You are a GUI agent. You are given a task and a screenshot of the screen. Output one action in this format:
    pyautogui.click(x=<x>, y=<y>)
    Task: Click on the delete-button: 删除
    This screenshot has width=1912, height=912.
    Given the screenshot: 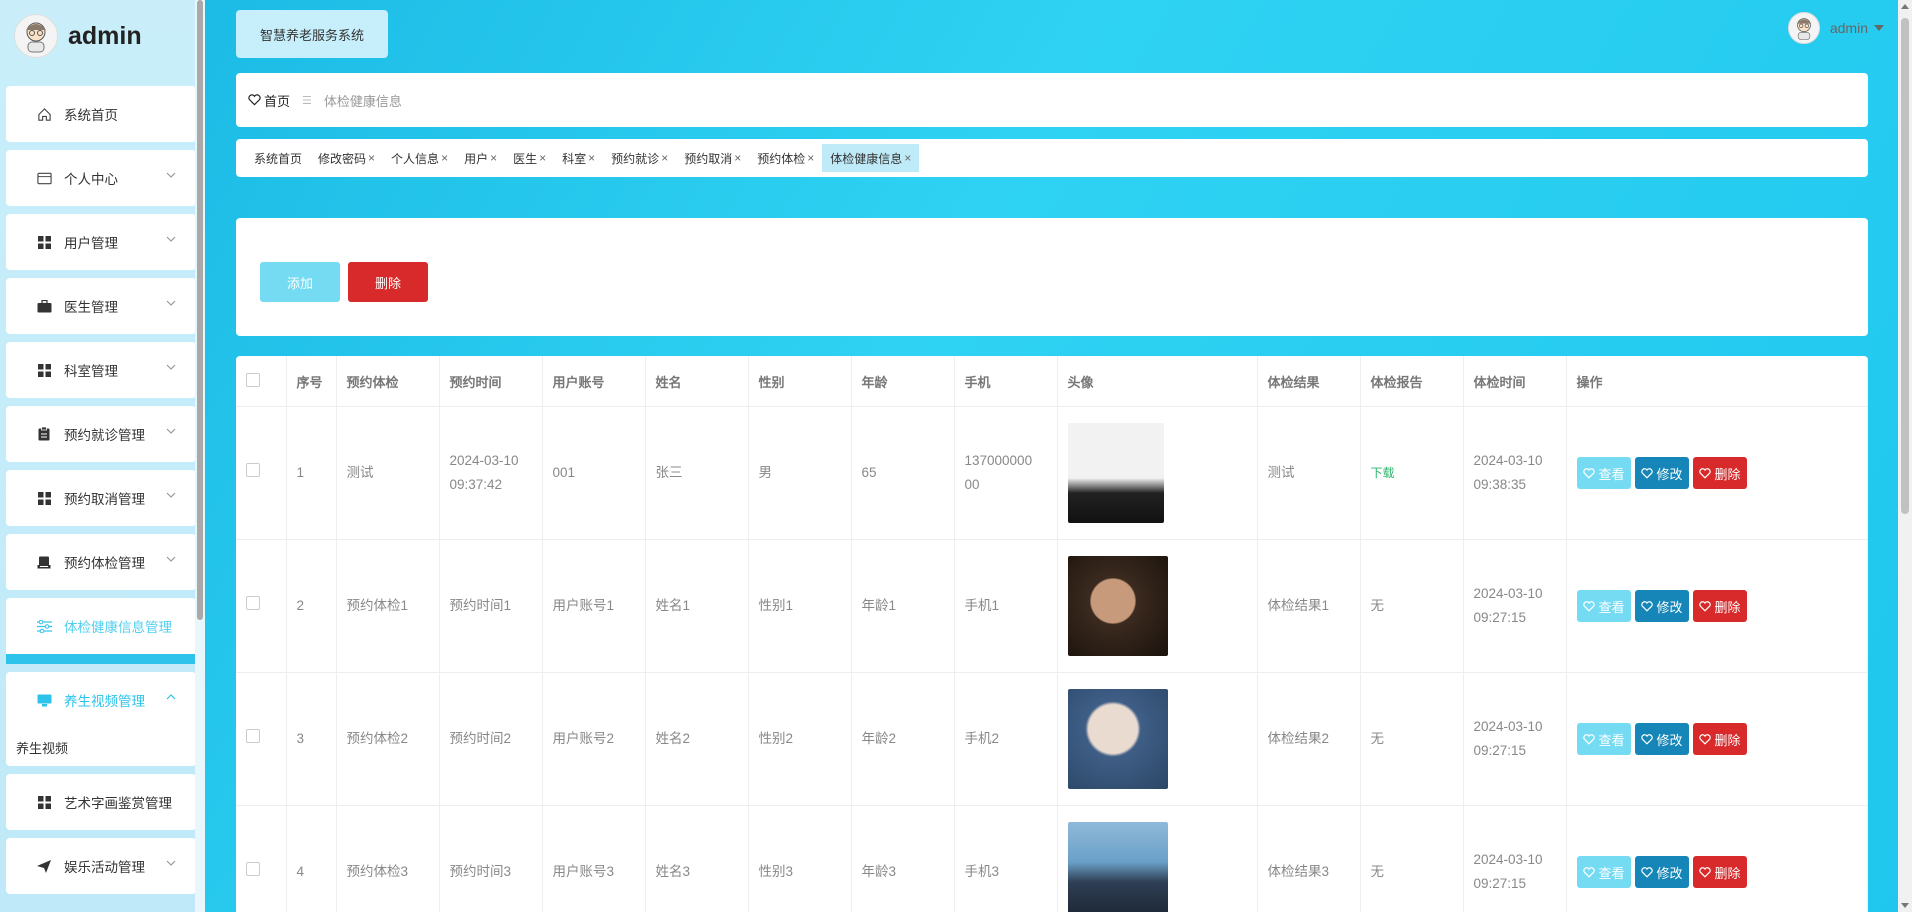 What is the action you would take?
    pyautogui.click(x=388, y=282)
    